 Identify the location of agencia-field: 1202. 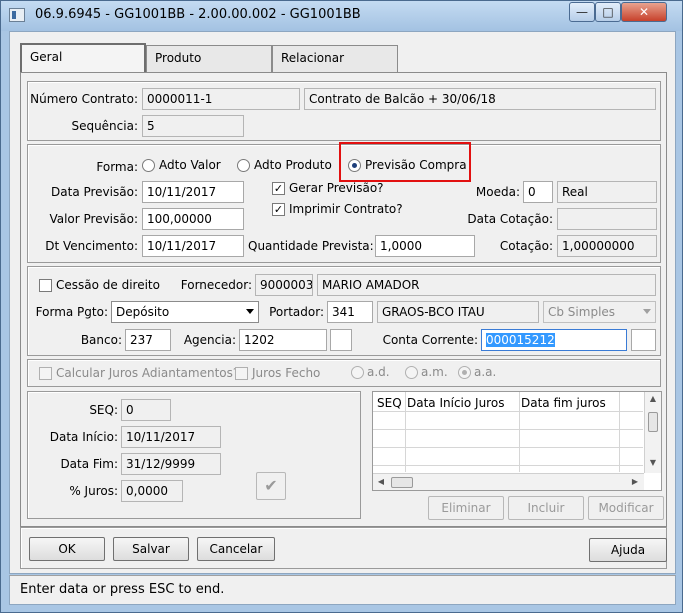
(283, 340).